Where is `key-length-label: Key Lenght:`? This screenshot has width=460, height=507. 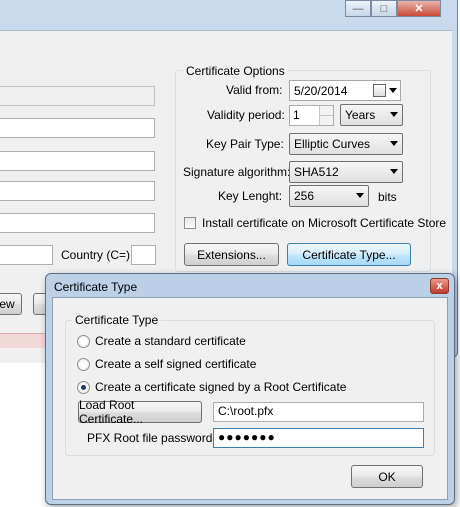
key-length-label: Key Lenght: is located at coordinates (250, 196).